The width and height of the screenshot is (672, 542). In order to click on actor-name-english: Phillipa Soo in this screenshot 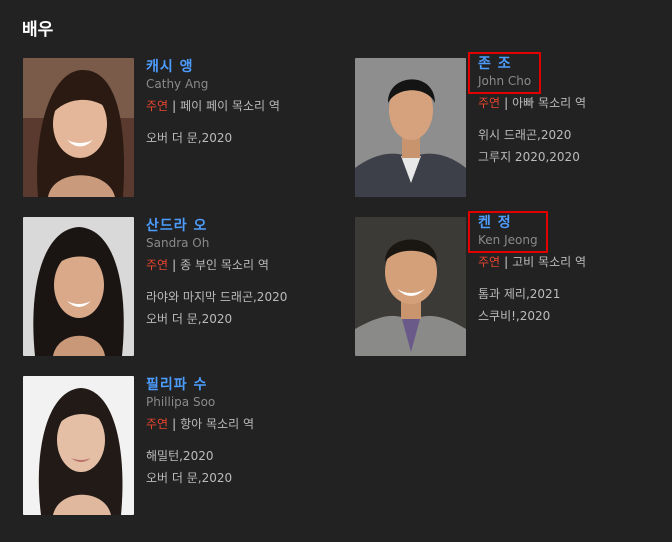, I will do `click(181, 402)`.